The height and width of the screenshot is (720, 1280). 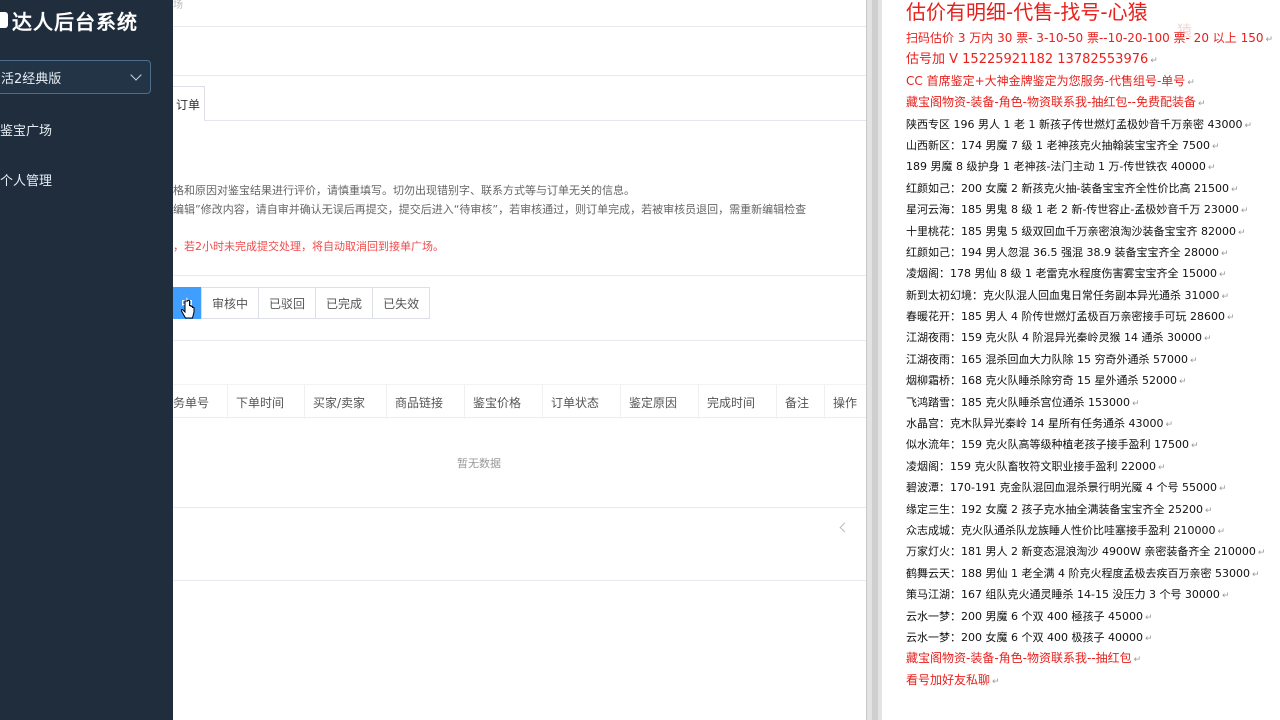 What do you see at coordinates (1035, 424) in the screenshot?
I see `doc-line-text: 水晶宫：克木队异光秦岭 14 星所有任务通杀 43000` at bounding box center [1035, 424].